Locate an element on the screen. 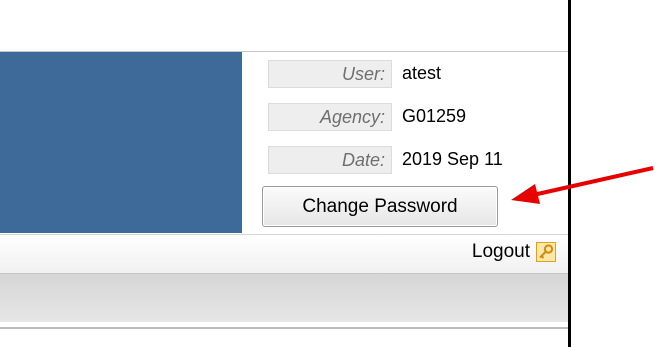 The width and height of the screenshot is (655, 347). key-icon is located at coordinates (546, 252).